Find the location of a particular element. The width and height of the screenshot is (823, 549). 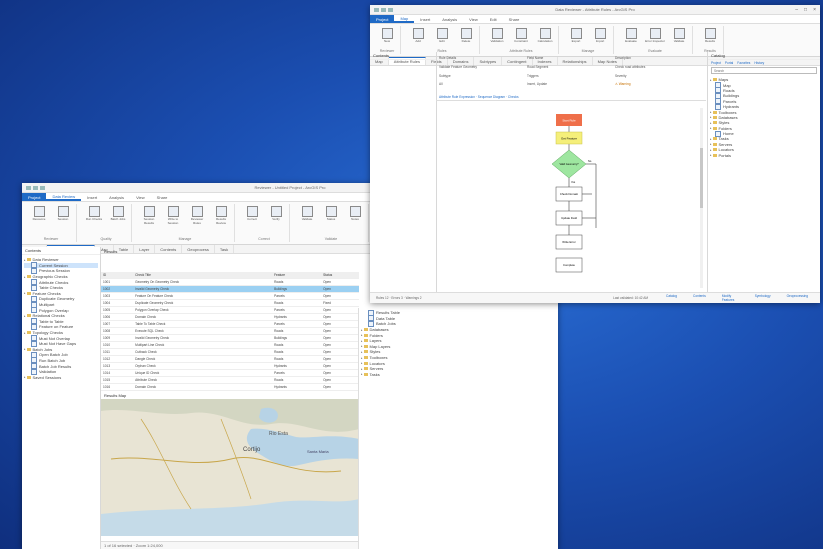

table-row: 1014 Unique ID Check Parcels Open is located at coordinates (230, 373).